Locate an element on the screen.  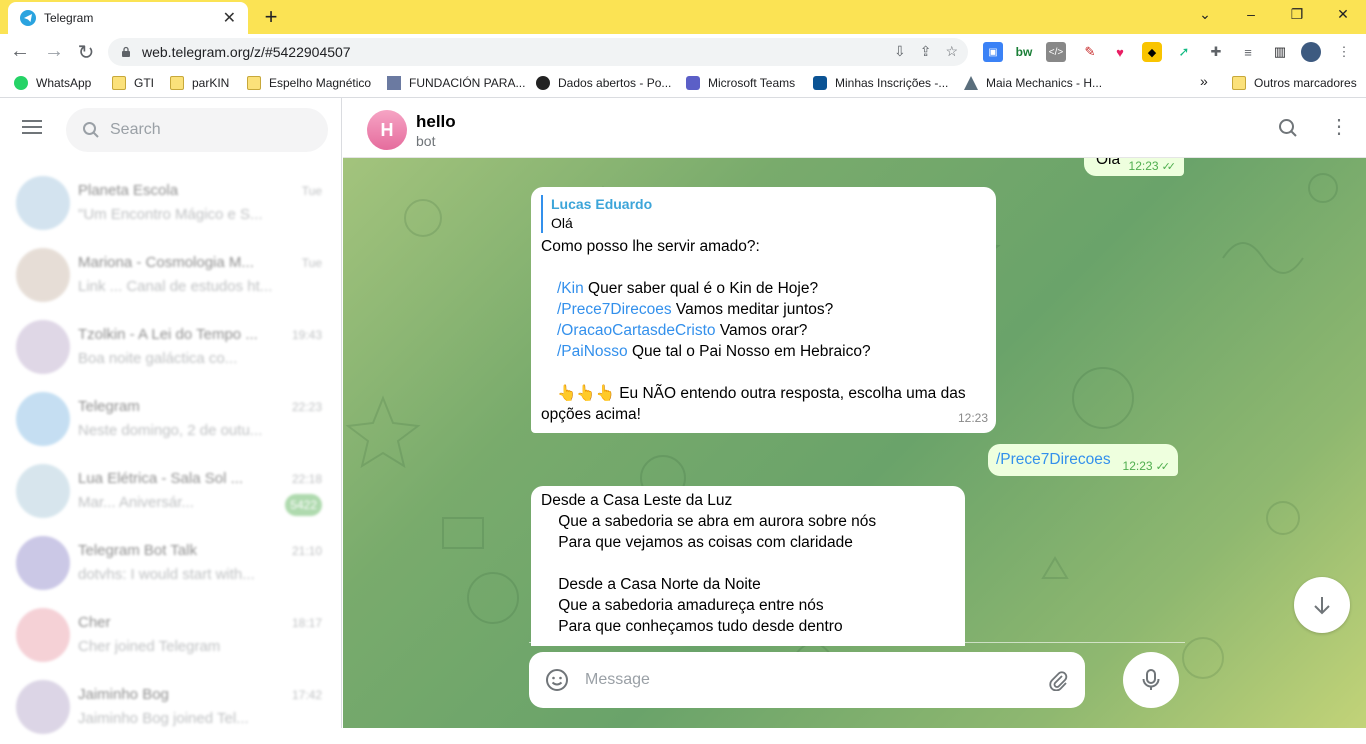
reply-quote: Lucas Eduardo Olá is located at coordinates (763, 214).